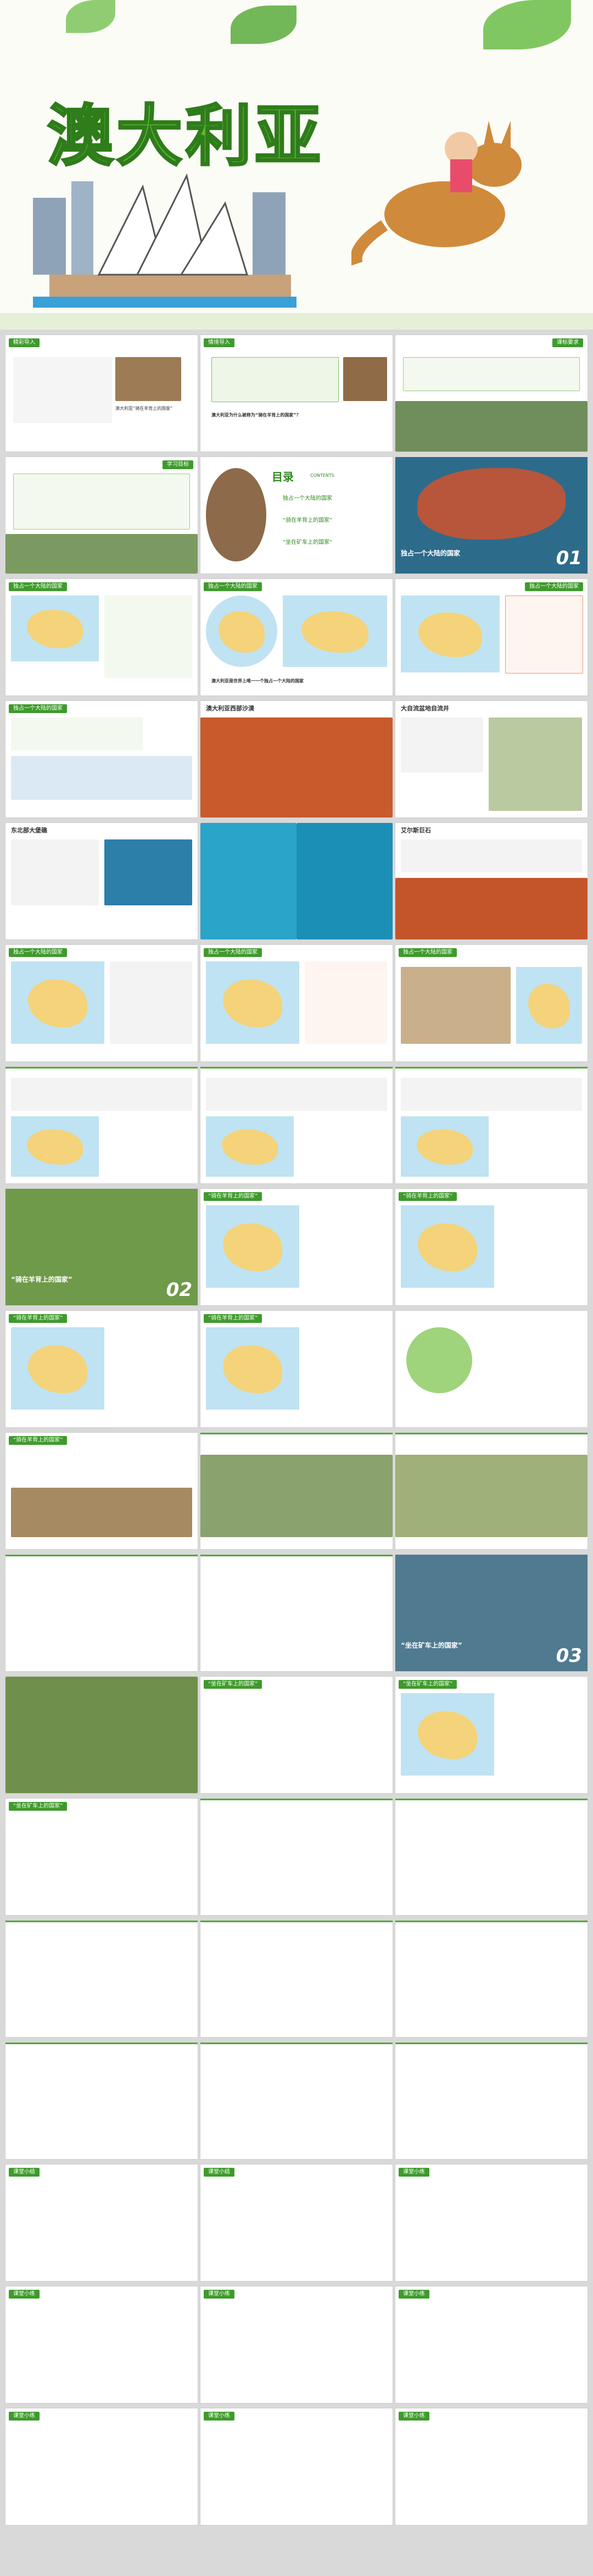 This screenshot has height=2576, width=593. I want to click on slide-thumbnail: 独占一个大陆的国家 01, so click(491, 515).